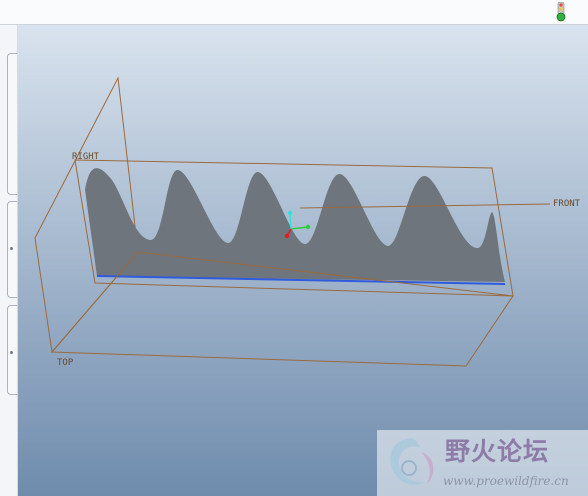 The height and width of the screenshot is (496, 588). I want to click on side-tab-middle, so click(12, 249).